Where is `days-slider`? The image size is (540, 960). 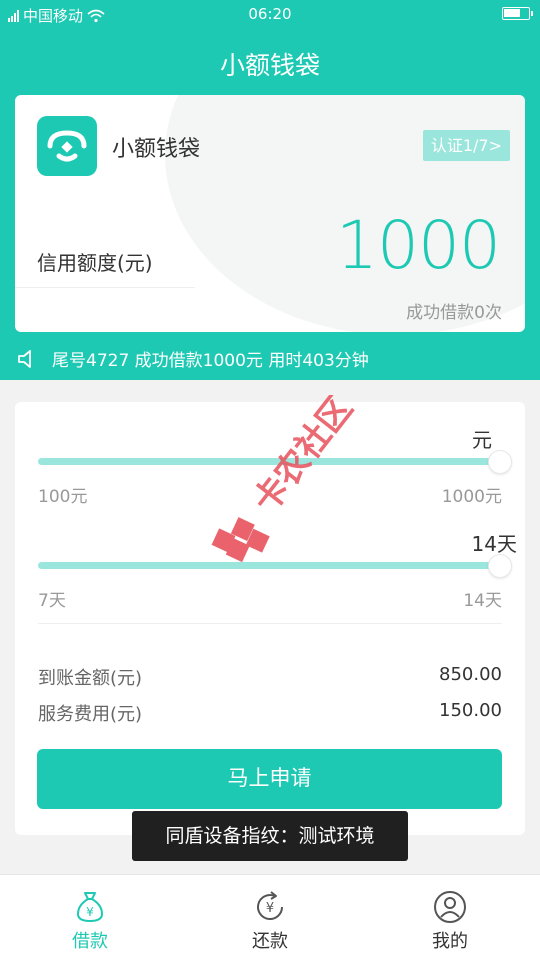
days-slider is located at coordinates (275, 566).